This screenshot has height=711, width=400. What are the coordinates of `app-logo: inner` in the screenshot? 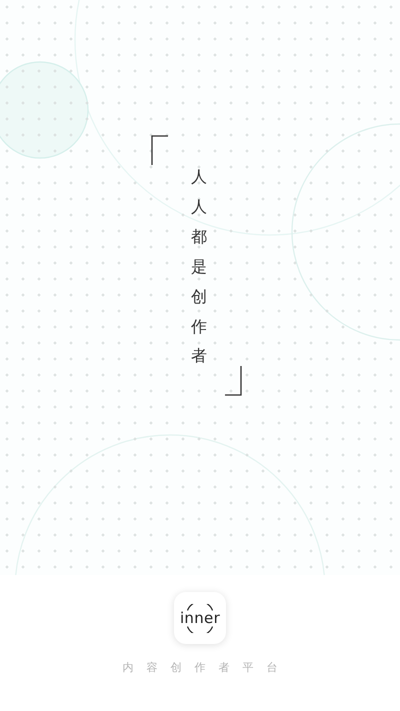 It's located at (200, 618).